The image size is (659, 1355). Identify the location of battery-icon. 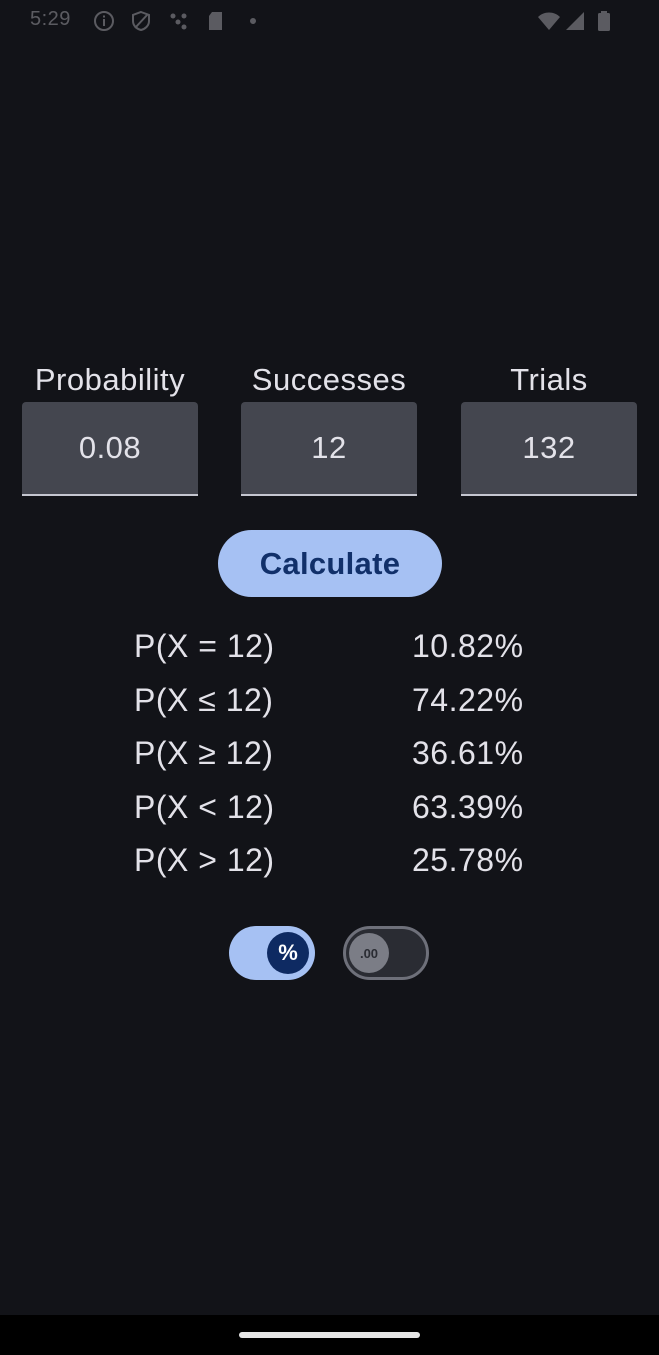
(607, 21).